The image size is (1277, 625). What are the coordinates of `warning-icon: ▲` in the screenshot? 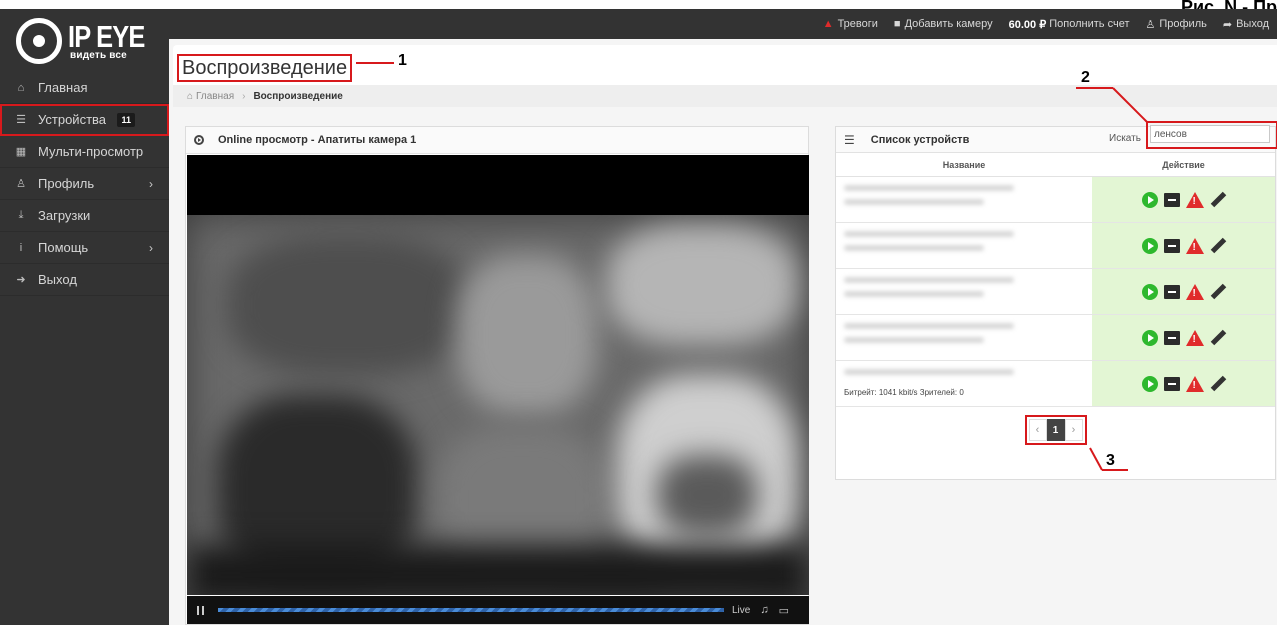 It's located at (828, 24).